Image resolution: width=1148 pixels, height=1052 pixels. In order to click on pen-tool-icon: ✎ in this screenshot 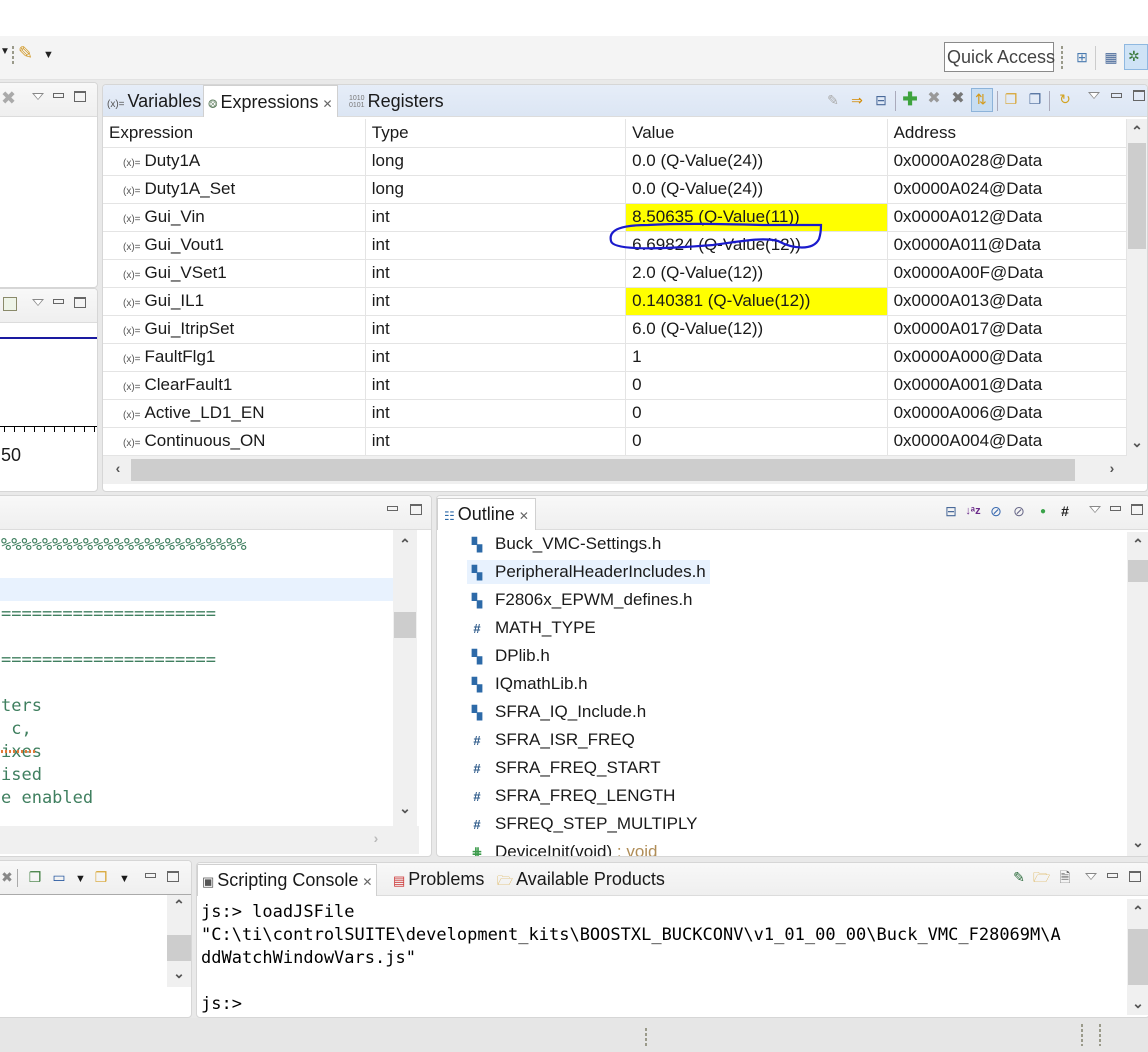, I will do `click(25, 53)`.